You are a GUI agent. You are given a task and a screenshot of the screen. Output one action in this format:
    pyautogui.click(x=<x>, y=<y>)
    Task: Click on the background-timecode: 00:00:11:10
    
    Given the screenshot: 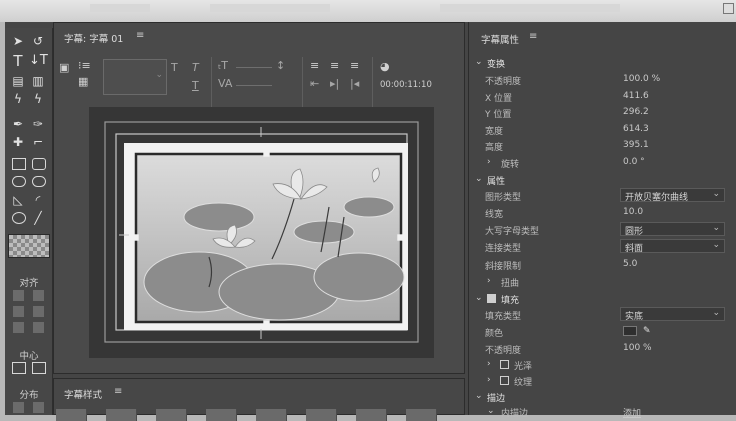 What is the action you would take?
    pyautogui.click(x=406, y=85)
    